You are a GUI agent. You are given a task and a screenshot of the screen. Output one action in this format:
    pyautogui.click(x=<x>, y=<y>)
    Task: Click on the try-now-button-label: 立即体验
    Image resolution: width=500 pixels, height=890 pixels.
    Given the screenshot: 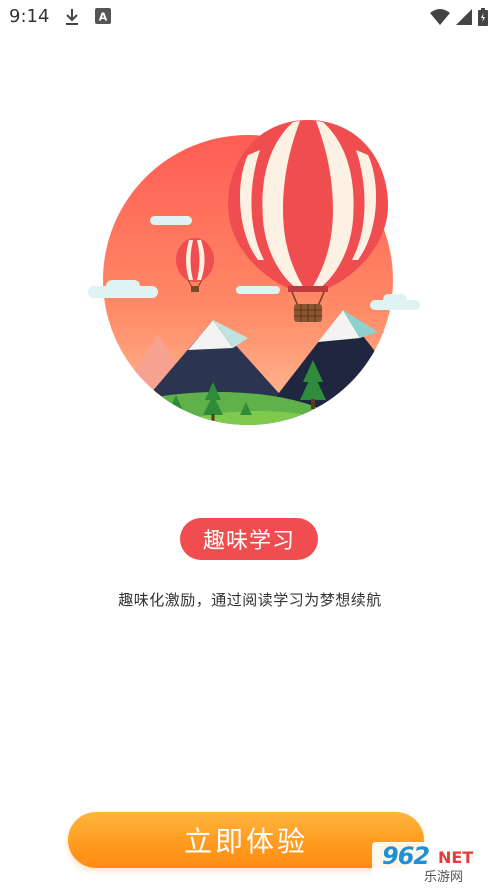 What is the action you would take?
    pyautogui.click(x=245, y=841)
    